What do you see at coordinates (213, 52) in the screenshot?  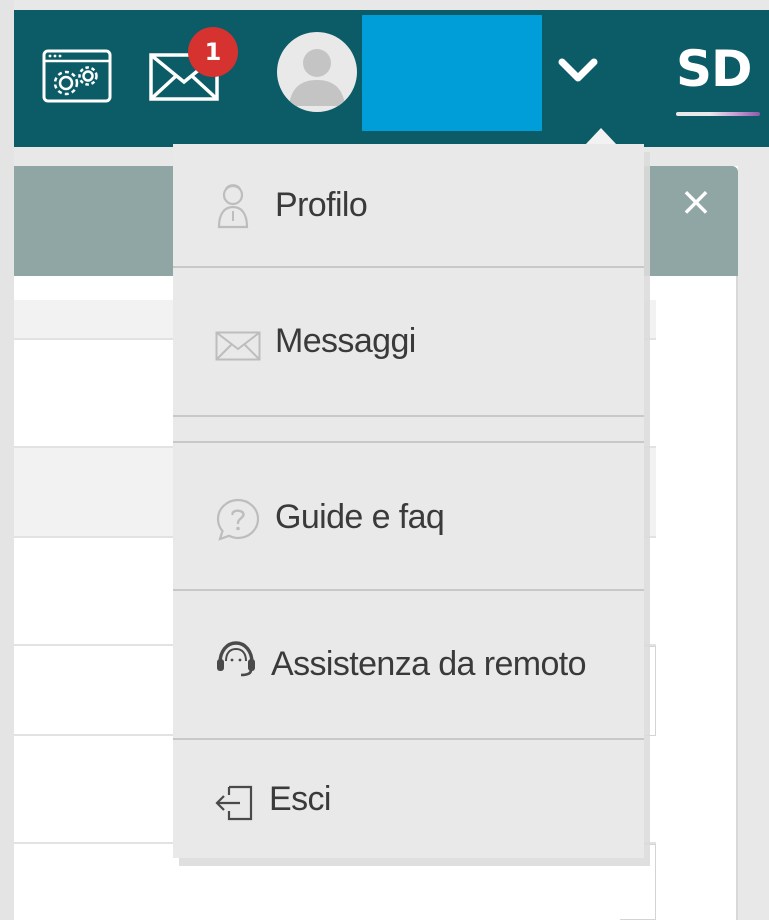 I see `mail-badge: 1` at bounding box center [213, 52].